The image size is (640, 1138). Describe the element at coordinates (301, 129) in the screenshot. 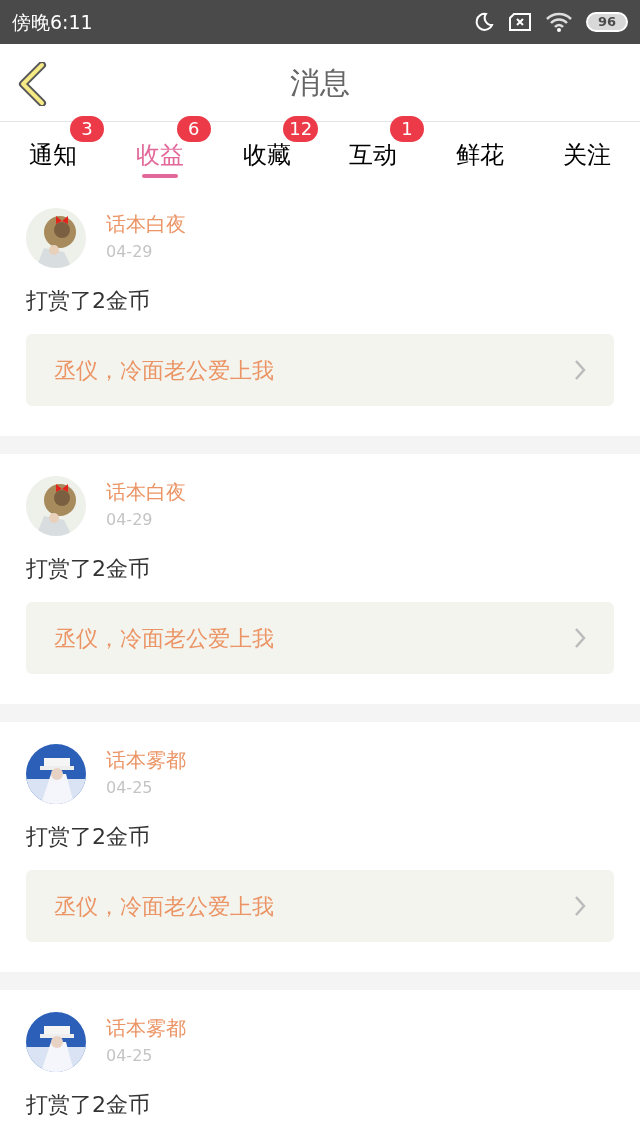

I see `count-badge: 12` at that location.